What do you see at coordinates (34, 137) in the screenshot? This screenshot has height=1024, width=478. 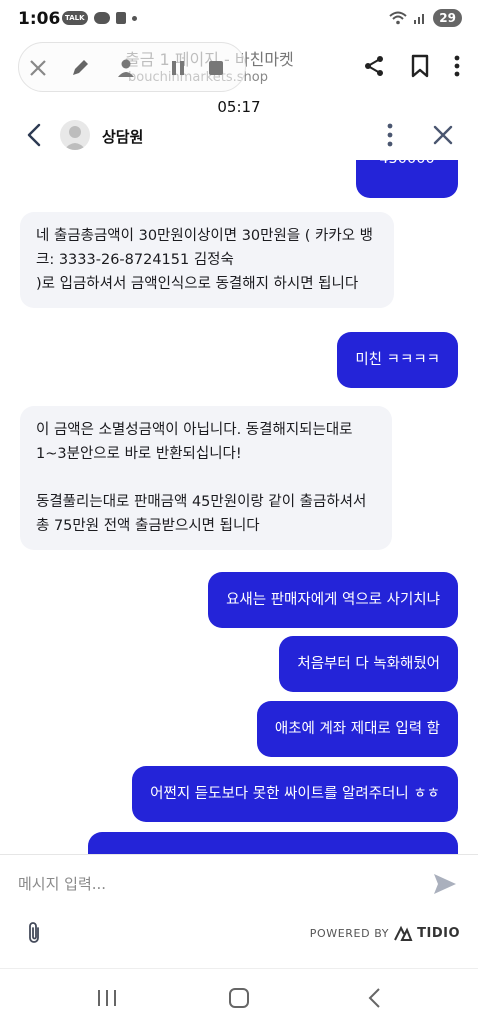 I see `back-arrow-icon` at bounding box center [34, 137].